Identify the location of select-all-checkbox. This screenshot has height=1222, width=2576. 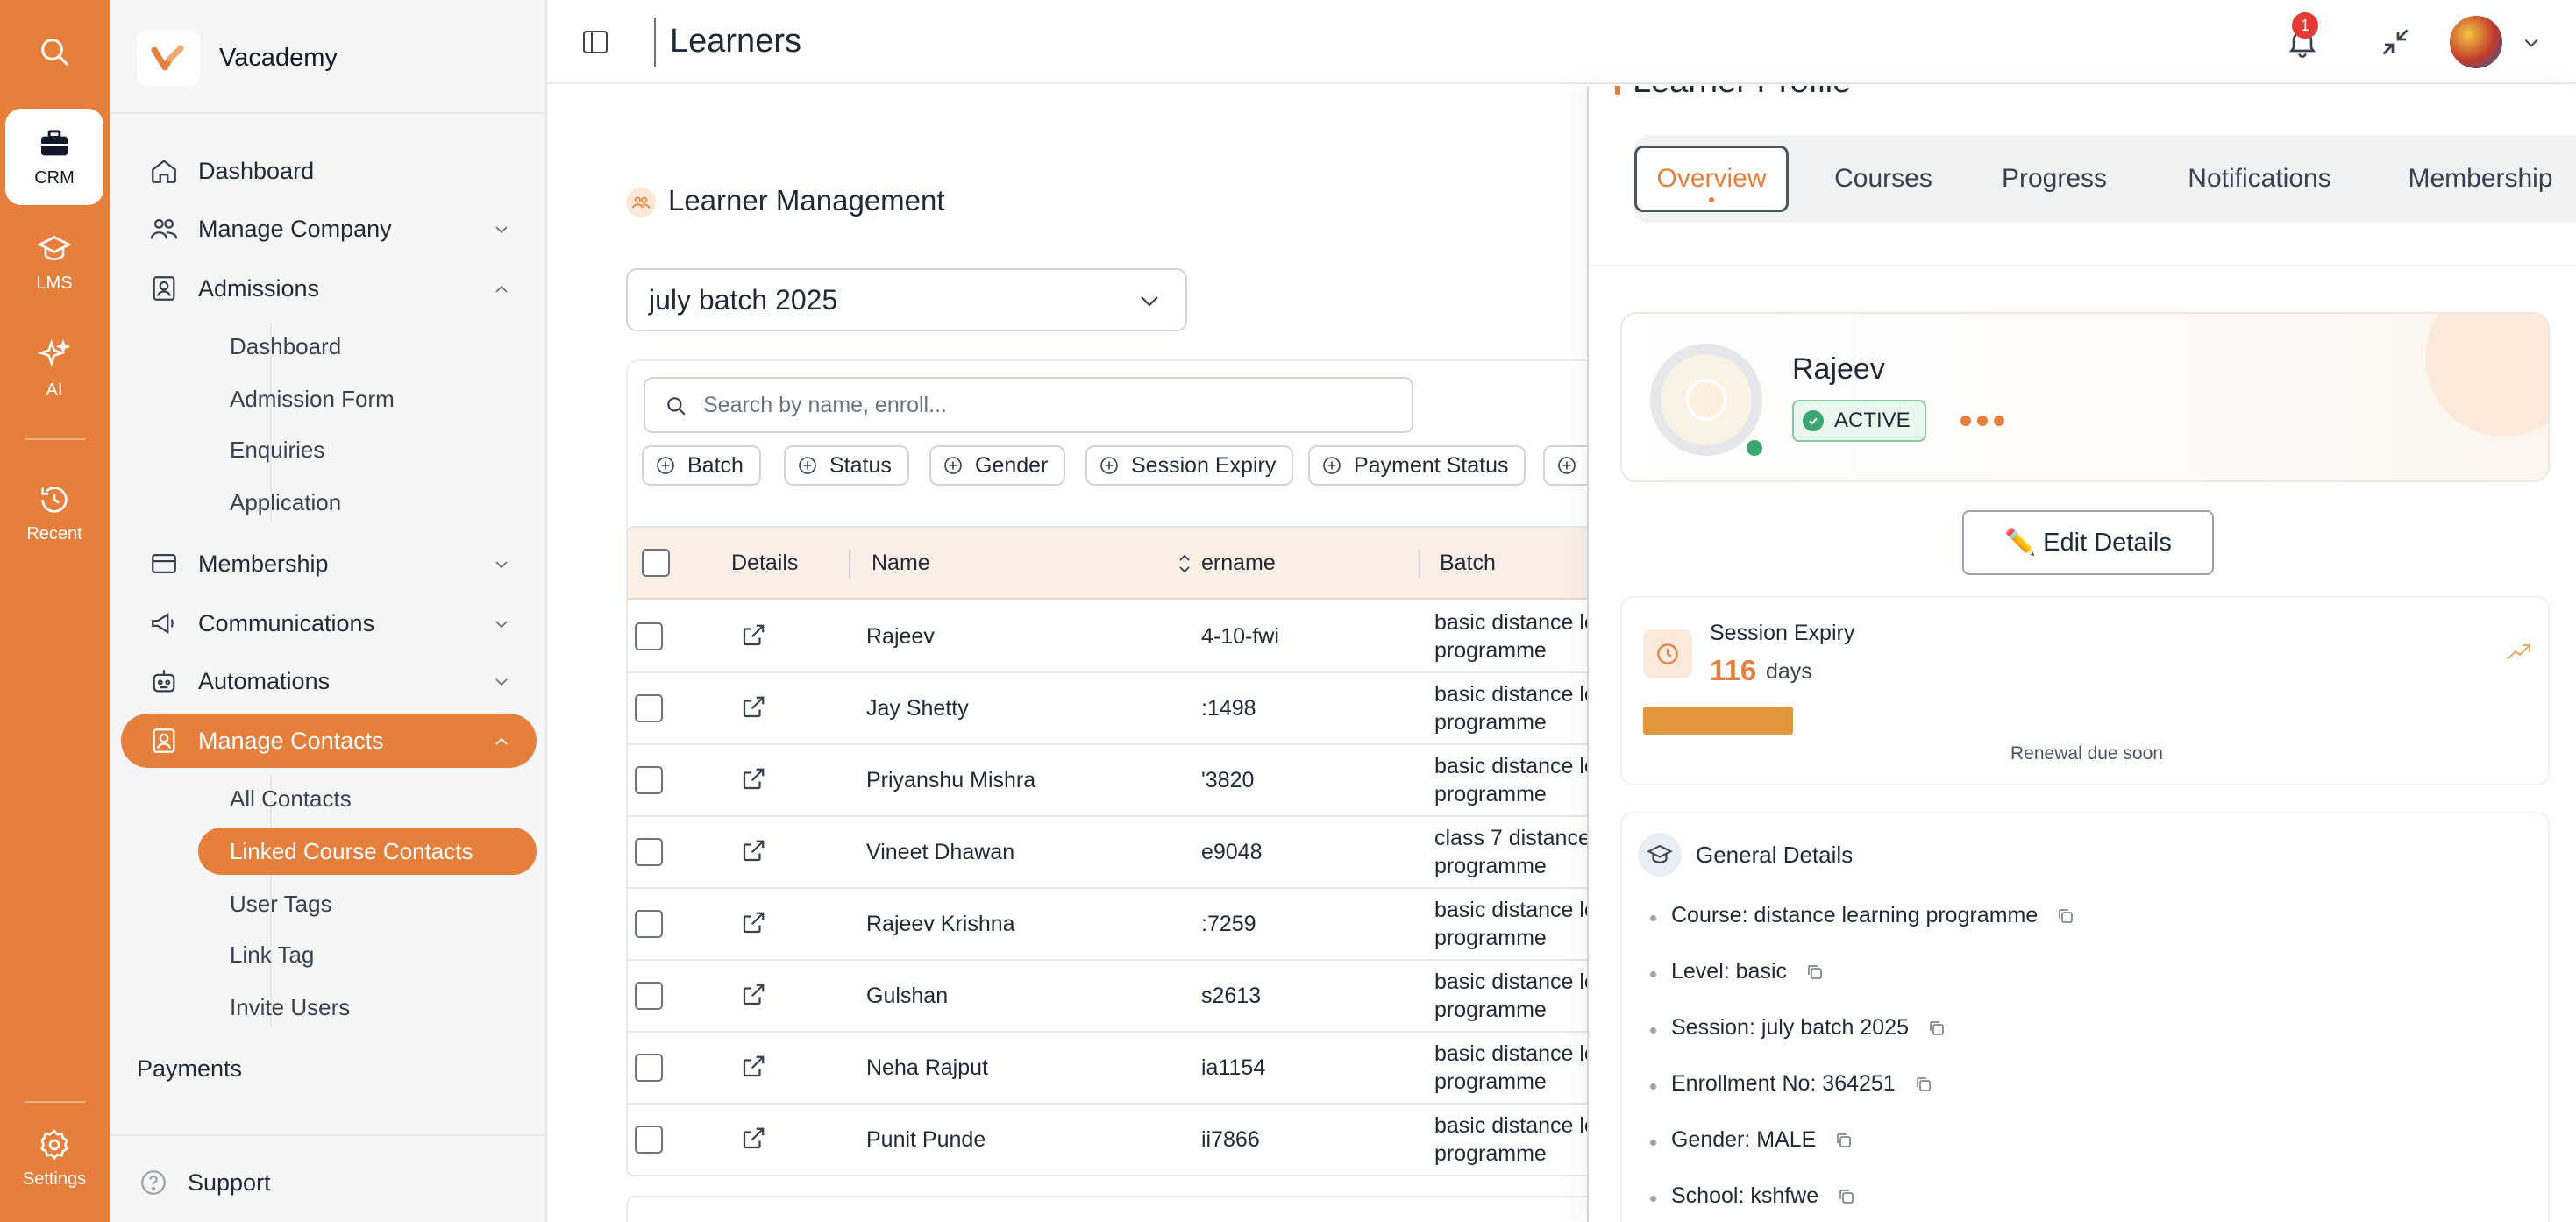
(656, 563).